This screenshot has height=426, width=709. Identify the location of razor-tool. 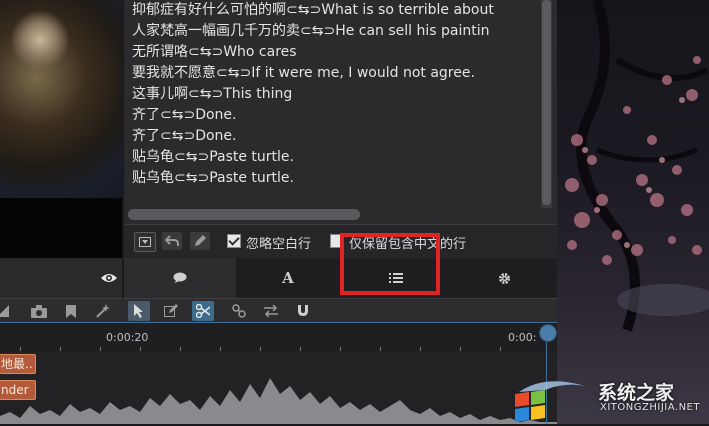
(203, 311).